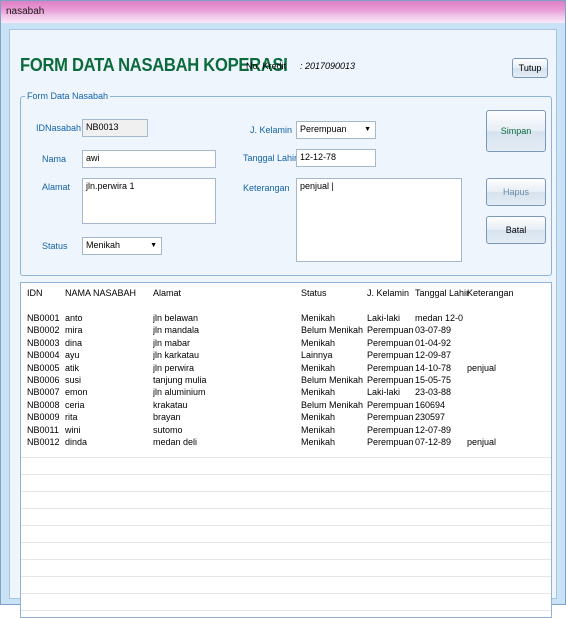  Describe the element at coordinates (314, 293) in the screenshot. I see `column-header: Status` at that location.